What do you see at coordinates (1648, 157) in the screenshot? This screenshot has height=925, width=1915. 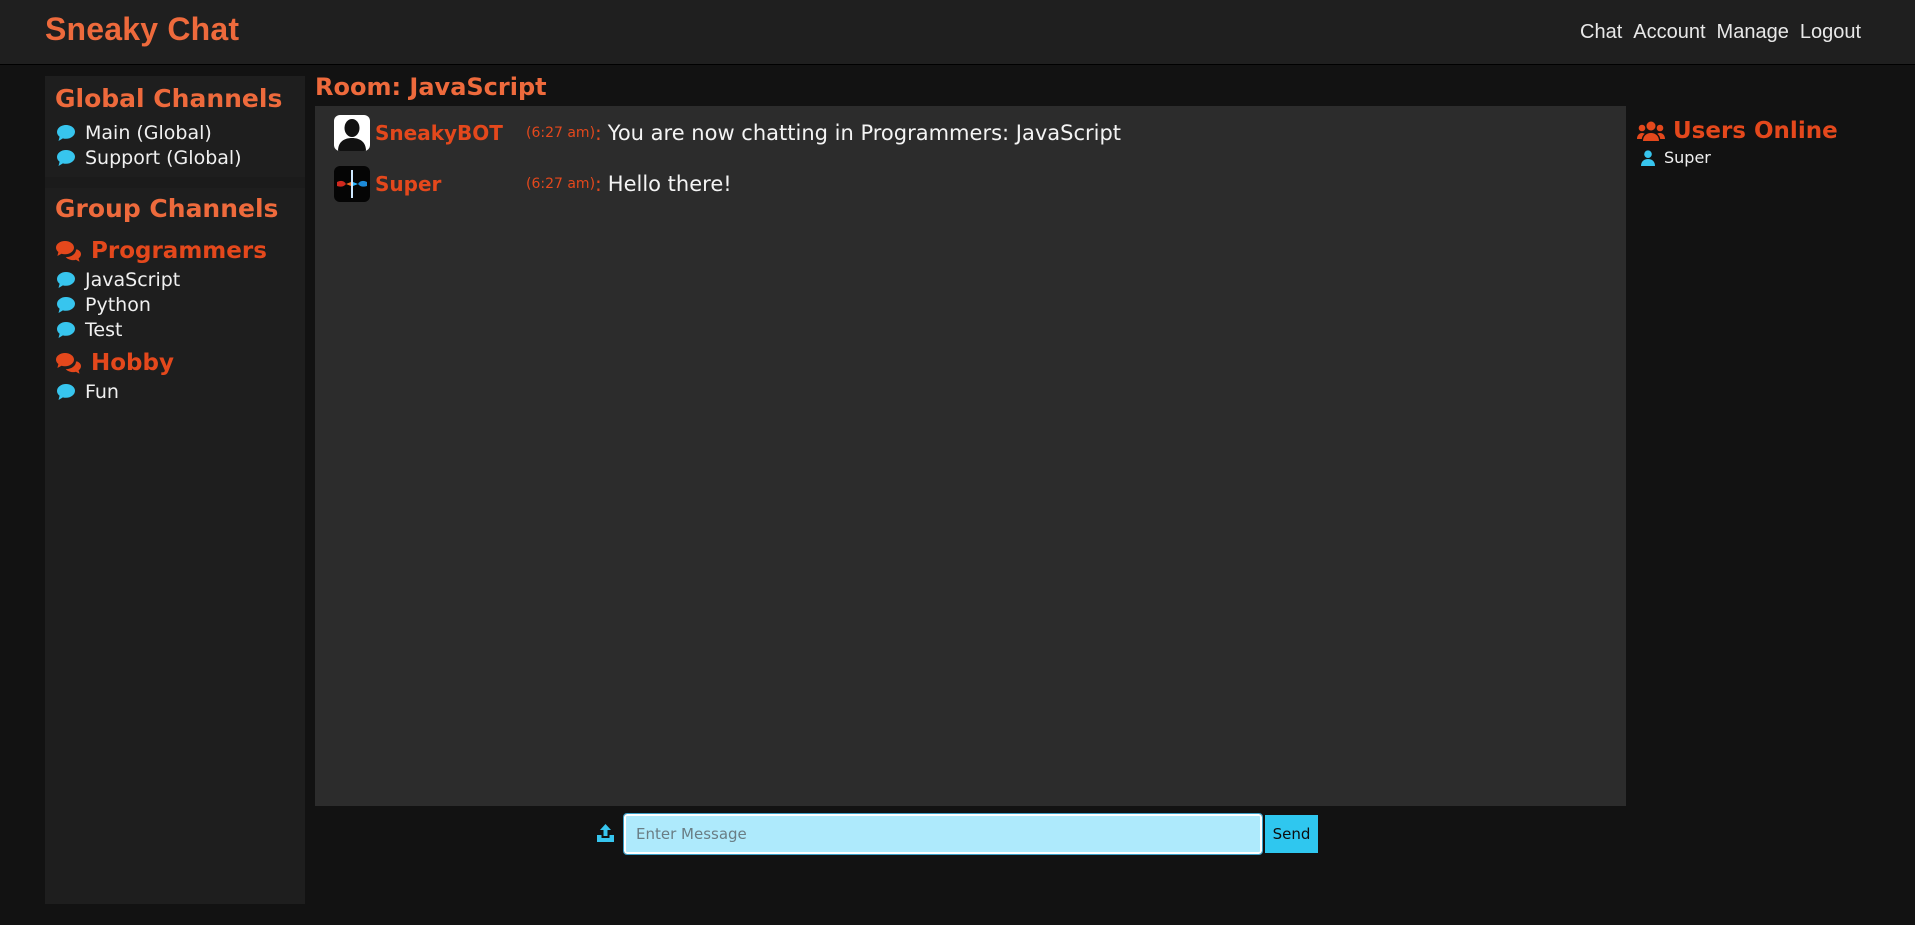 I see `user-icon` at bounding box center [1648, 157].